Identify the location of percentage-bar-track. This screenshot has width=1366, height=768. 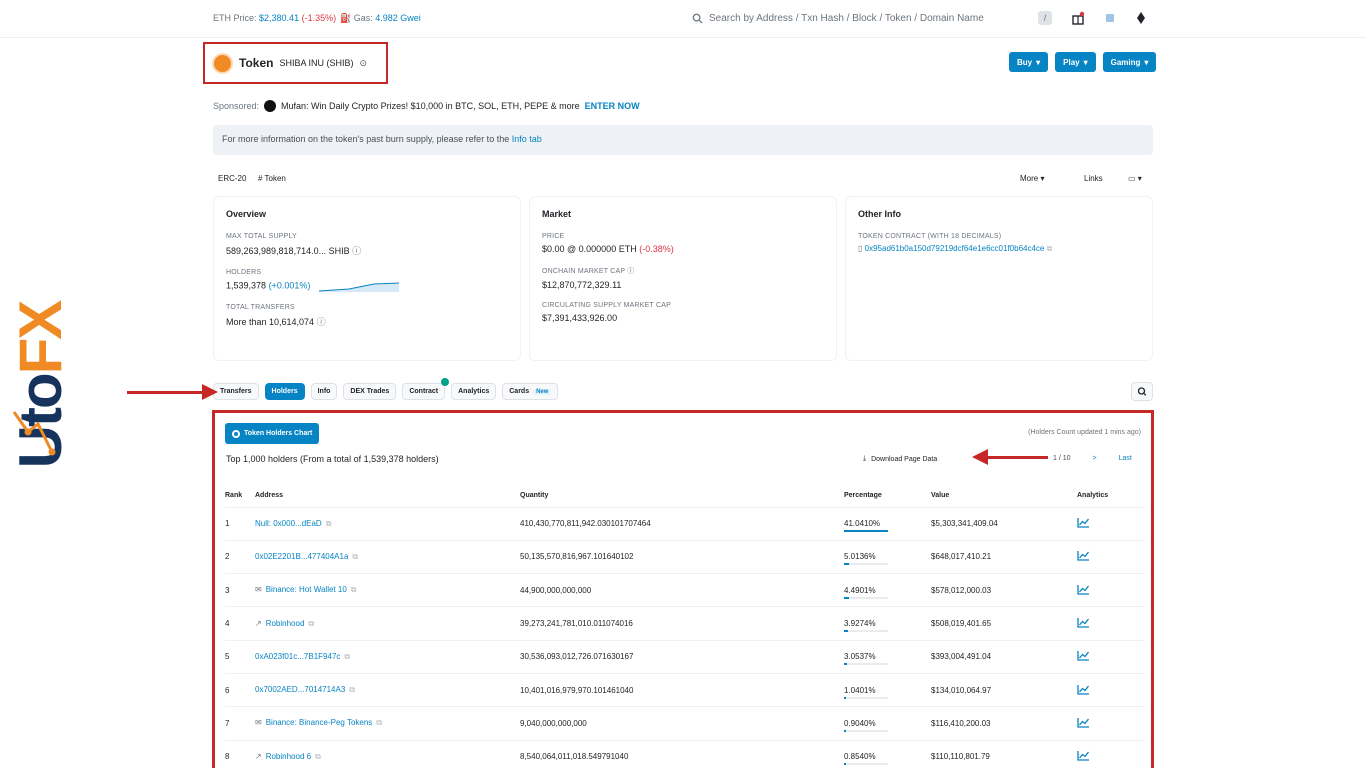
(866, 631).